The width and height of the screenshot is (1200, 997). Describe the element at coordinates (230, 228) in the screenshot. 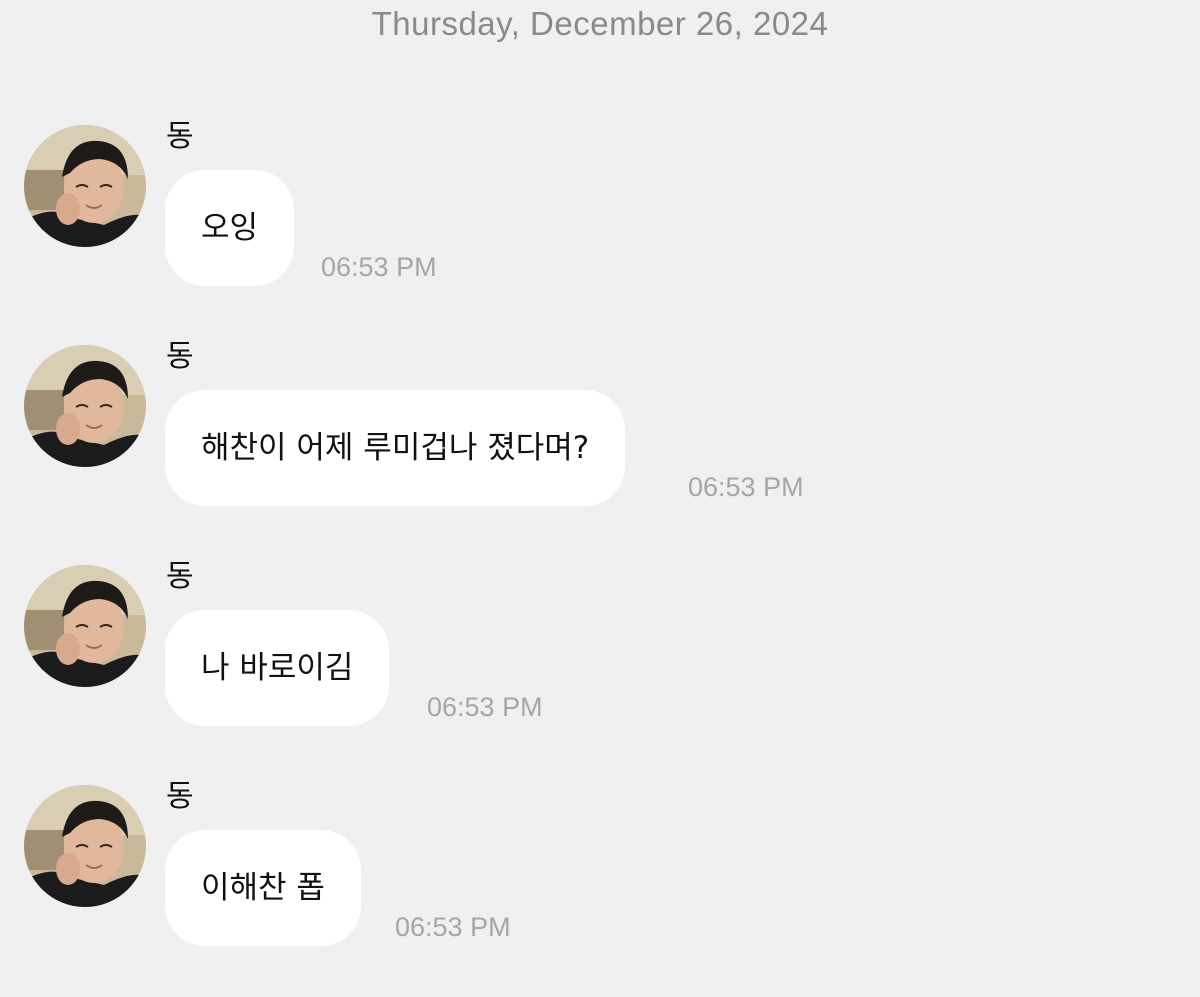

I see `message-bubble: 오잉` at that location.